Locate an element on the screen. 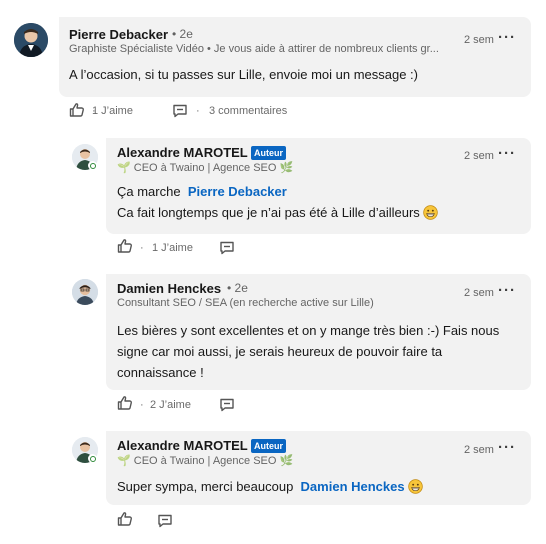  like-count: 2 J’aime is located at coordinates (170, 405).